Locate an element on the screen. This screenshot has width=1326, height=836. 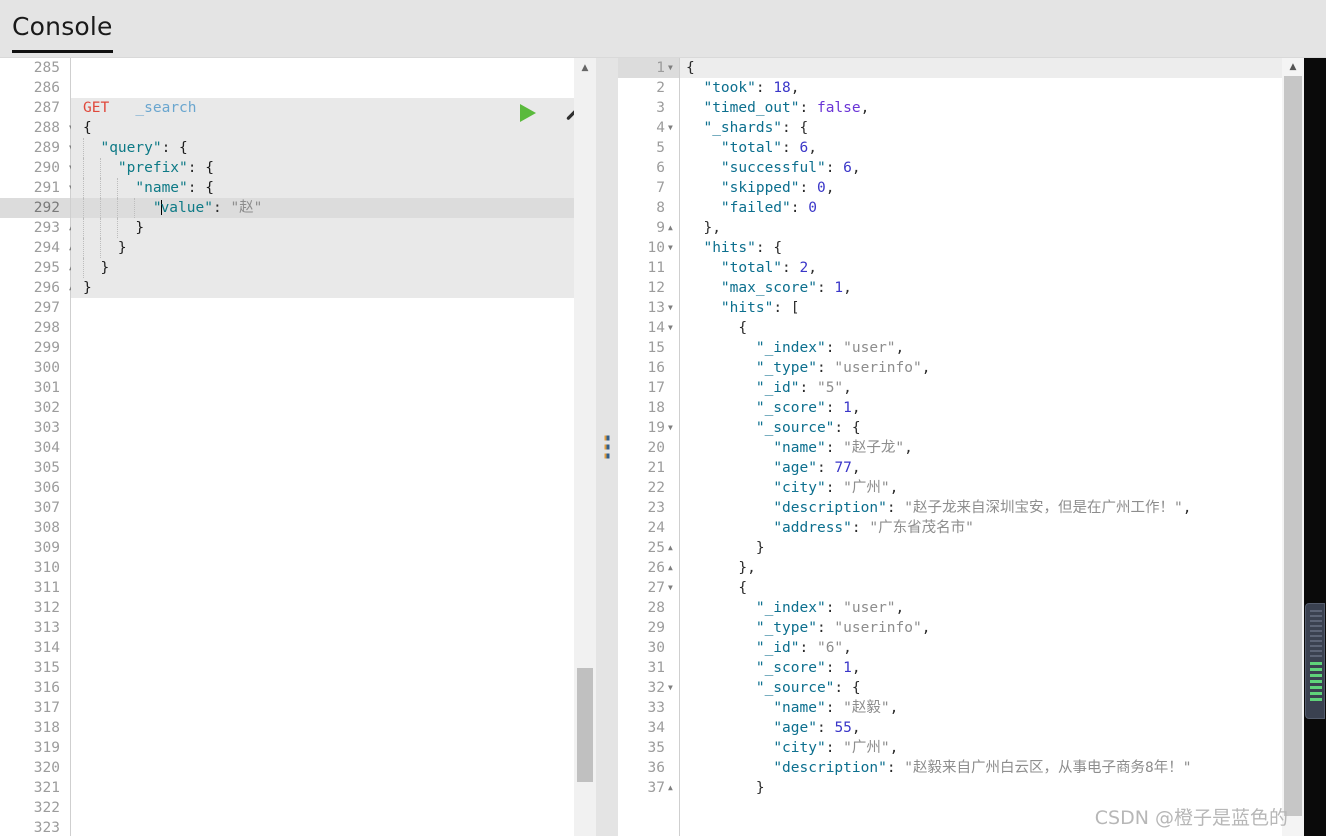
response-code-line: "_id": "6", is located at coordinates (1003, 648).